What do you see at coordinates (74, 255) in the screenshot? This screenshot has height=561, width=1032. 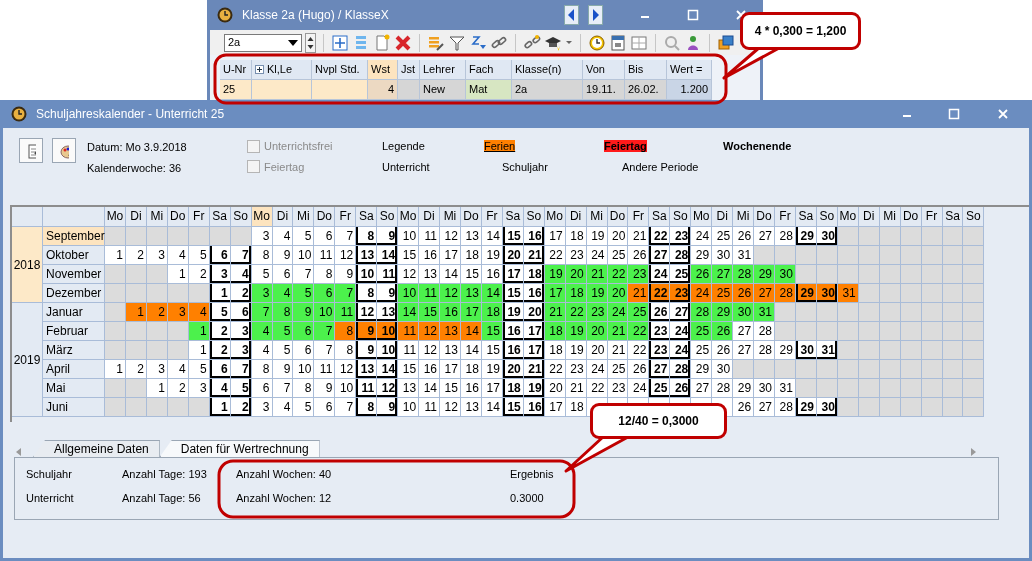 I see `month-label: Oktober` at bounding box center [74, 255].